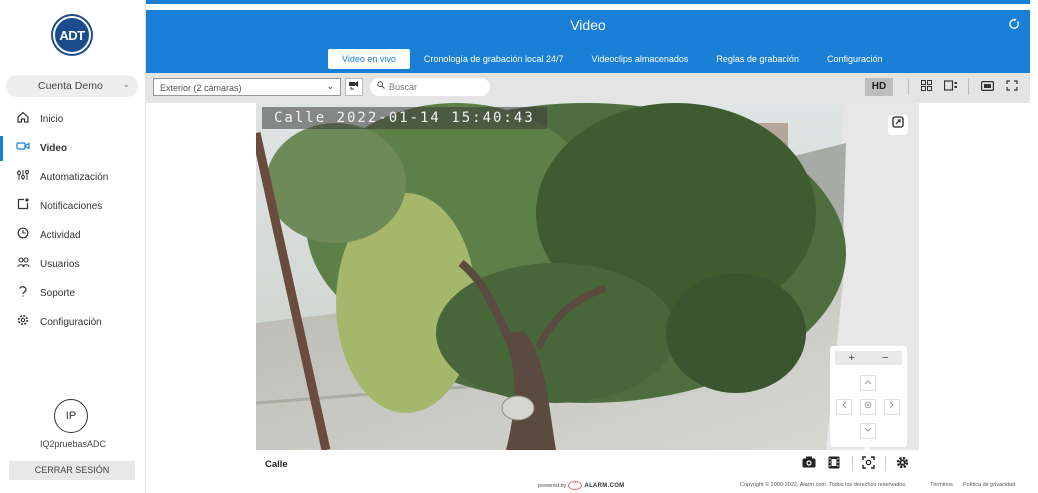 This screenshot has height=493, width=1038. I want to click on sidebar-item-notificaciones: Notificaciones, so click(73, 206).